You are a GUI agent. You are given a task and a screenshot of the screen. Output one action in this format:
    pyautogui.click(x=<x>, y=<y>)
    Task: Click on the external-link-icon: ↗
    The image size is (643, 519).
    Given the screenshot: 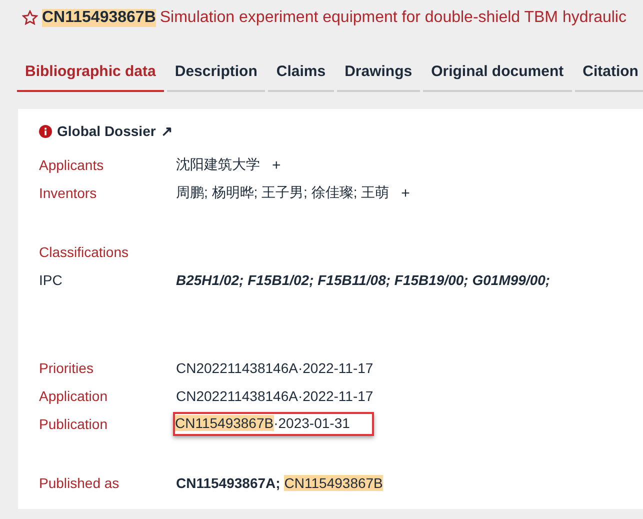 What is the action you would take?
    pyautogui.click(x=166, y=131)
    